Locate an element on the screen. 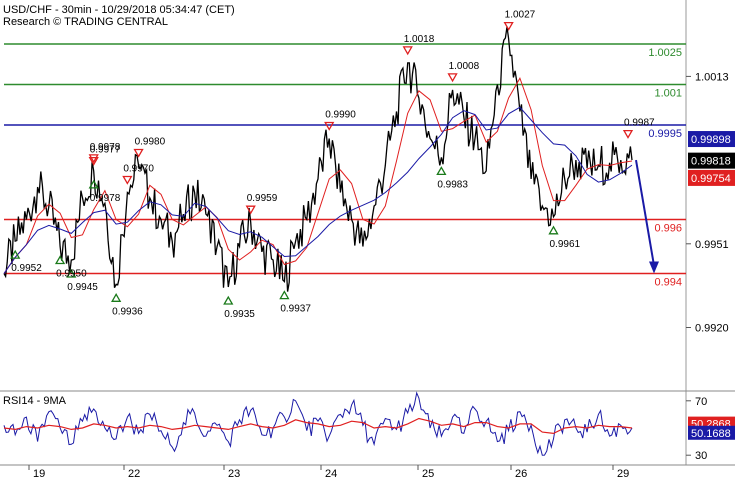  price-tag-label-0: 0.99898 is located at coordinates (711, 140).